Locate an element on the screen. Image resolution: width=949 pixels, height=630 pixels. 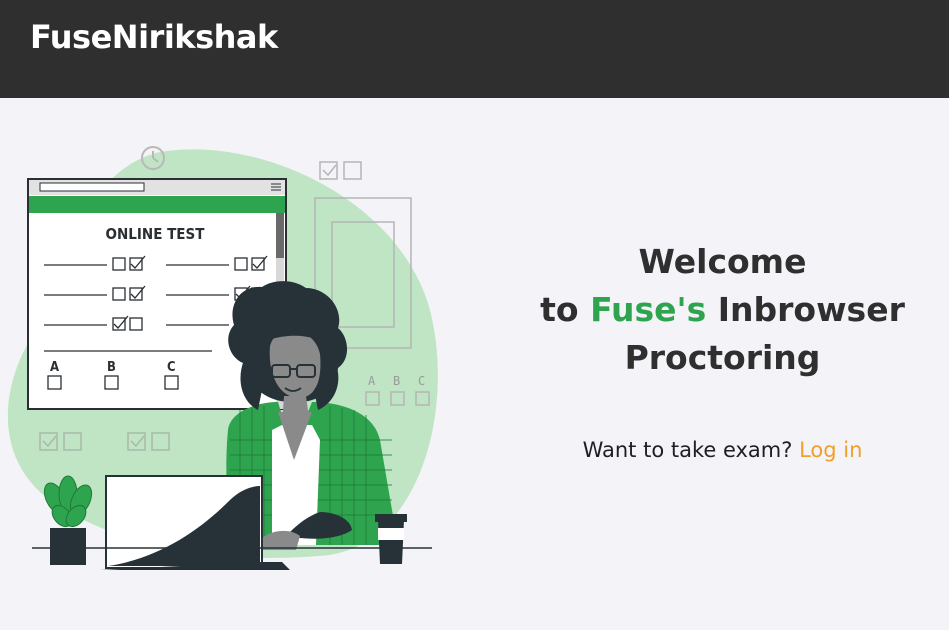
welcome-heading: Welcome to Fuse's Inbrowser Proctoring is located at coordinates (722, 310).